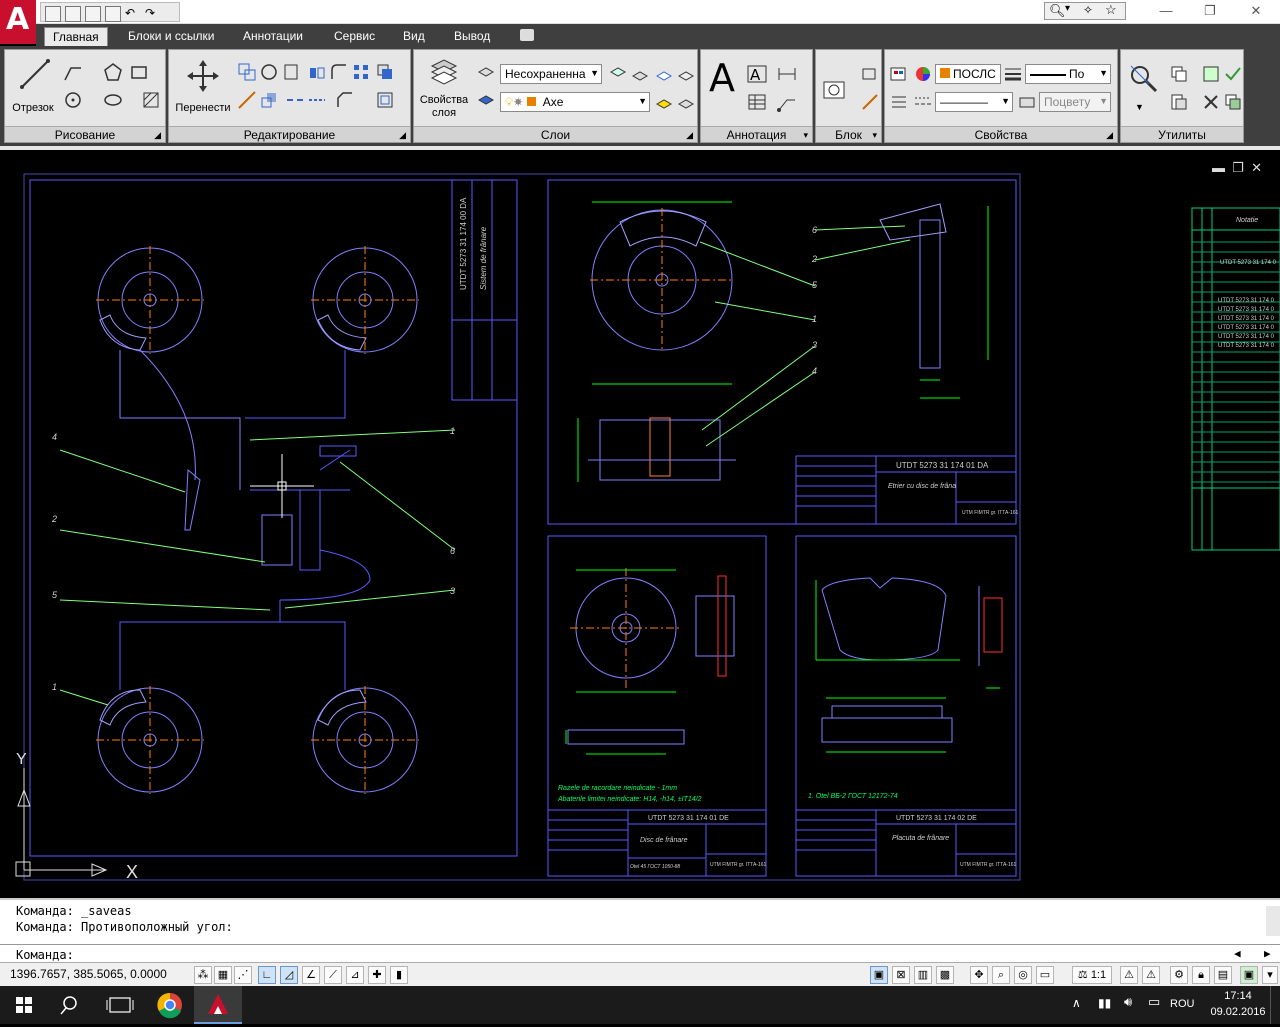 This screenshot has width=1280, height=1027. Describe the element at coordinates (722, 78) in the screenshot. I see `text-tool-icon: A` at that location.